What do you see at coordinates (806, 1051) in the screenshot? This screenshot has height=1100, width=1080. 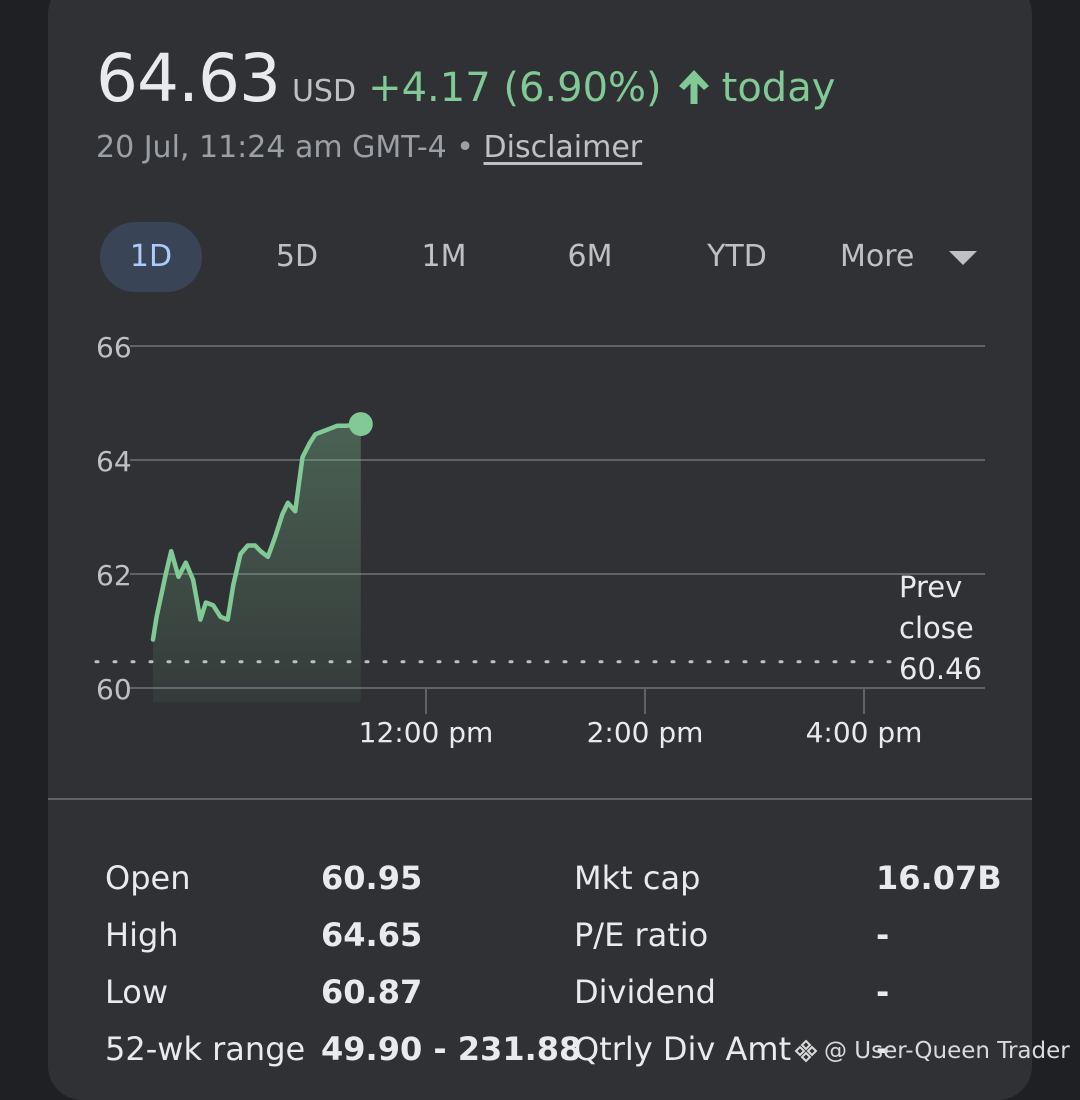 I see `binance-logo-icon` at bounding box center [806, 1051].